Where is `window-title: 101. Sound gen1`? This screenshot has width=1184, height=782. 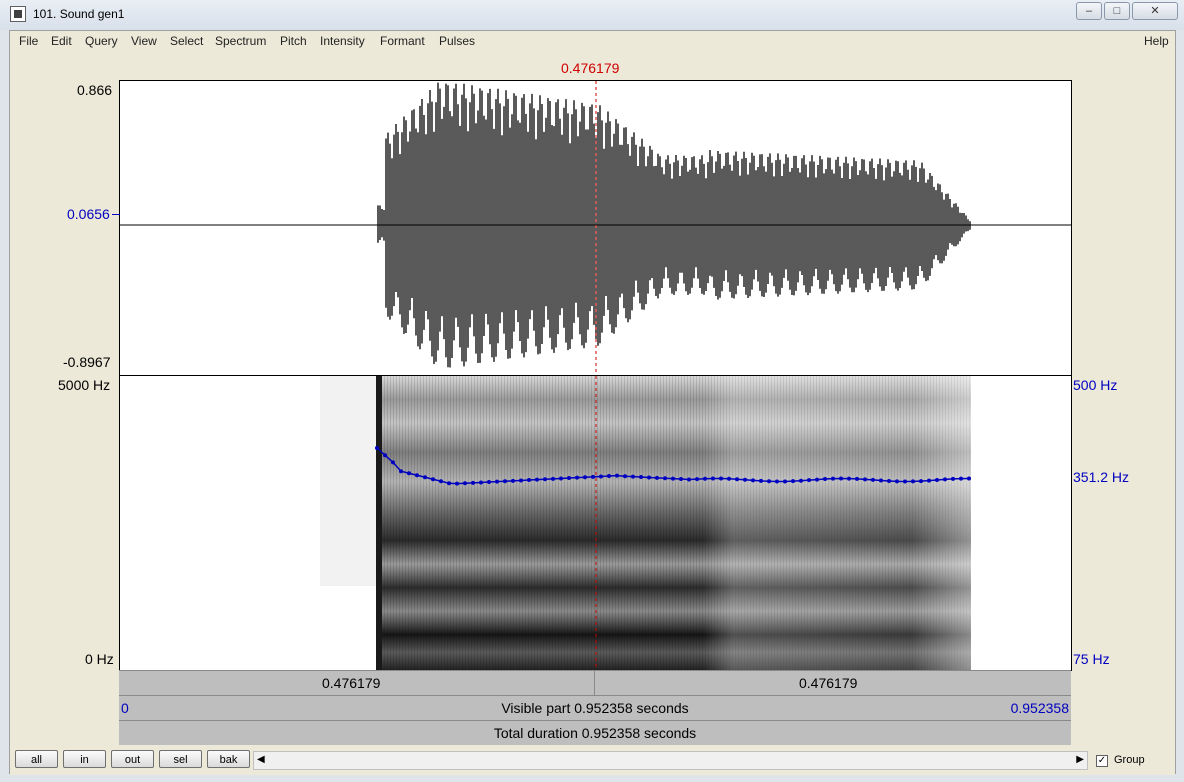
window-title: 101. Sound gen1 is located at coordinates (79, 14).